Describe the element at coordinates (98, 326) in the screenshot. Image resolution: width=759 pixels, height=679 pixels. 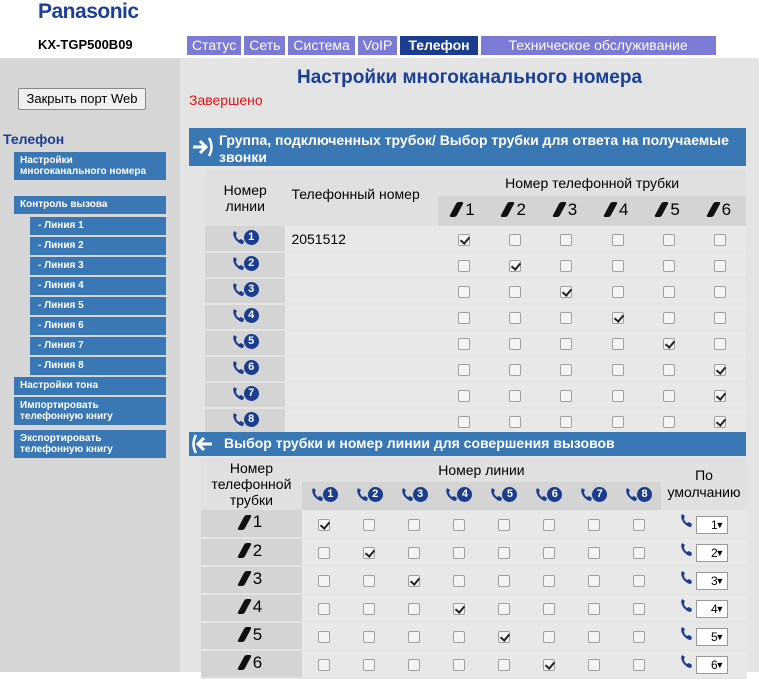
I see `sidebar-item-line-6: - Линия 6` at that location.